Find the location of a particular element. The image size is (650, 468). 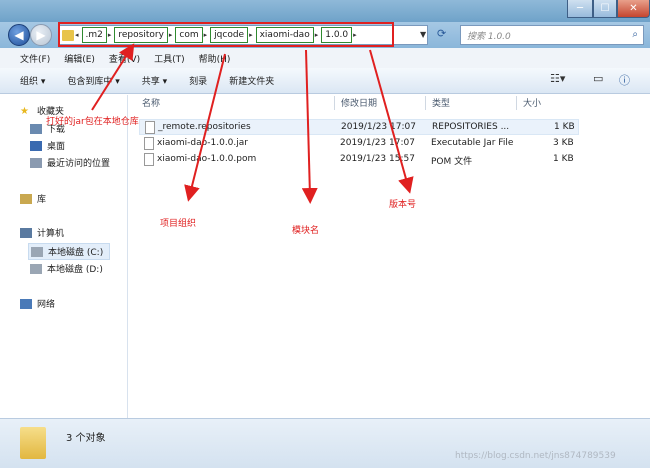

jar-file-icon is located at coordinates (149, 143).